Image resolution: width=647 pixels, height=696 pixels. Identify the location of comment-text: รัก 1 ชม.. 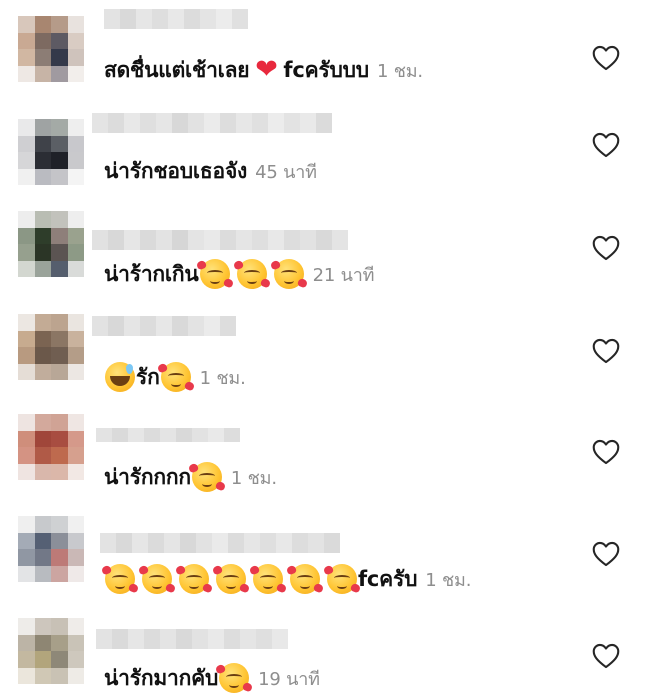
(175, 377).